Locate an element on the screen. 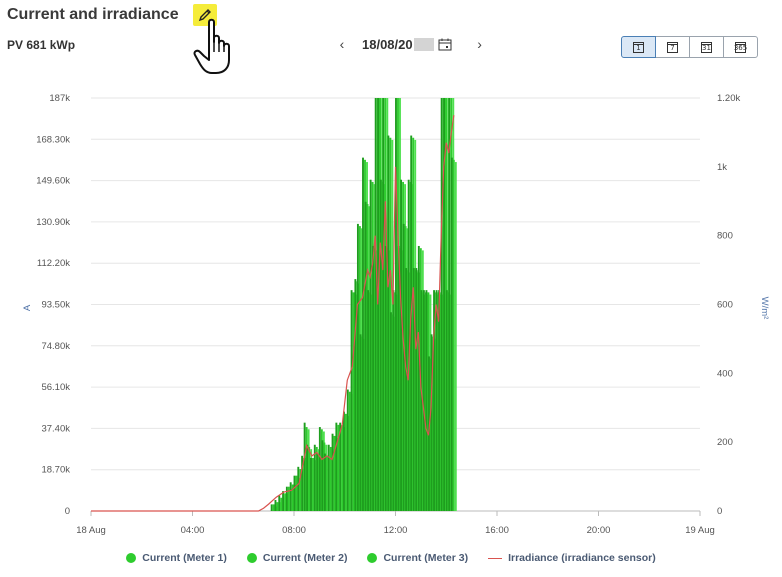 Image resolution: width=782 pixels, height=577 pixels. x-tick-label: 20:00 is located at coordinates (599, 530).